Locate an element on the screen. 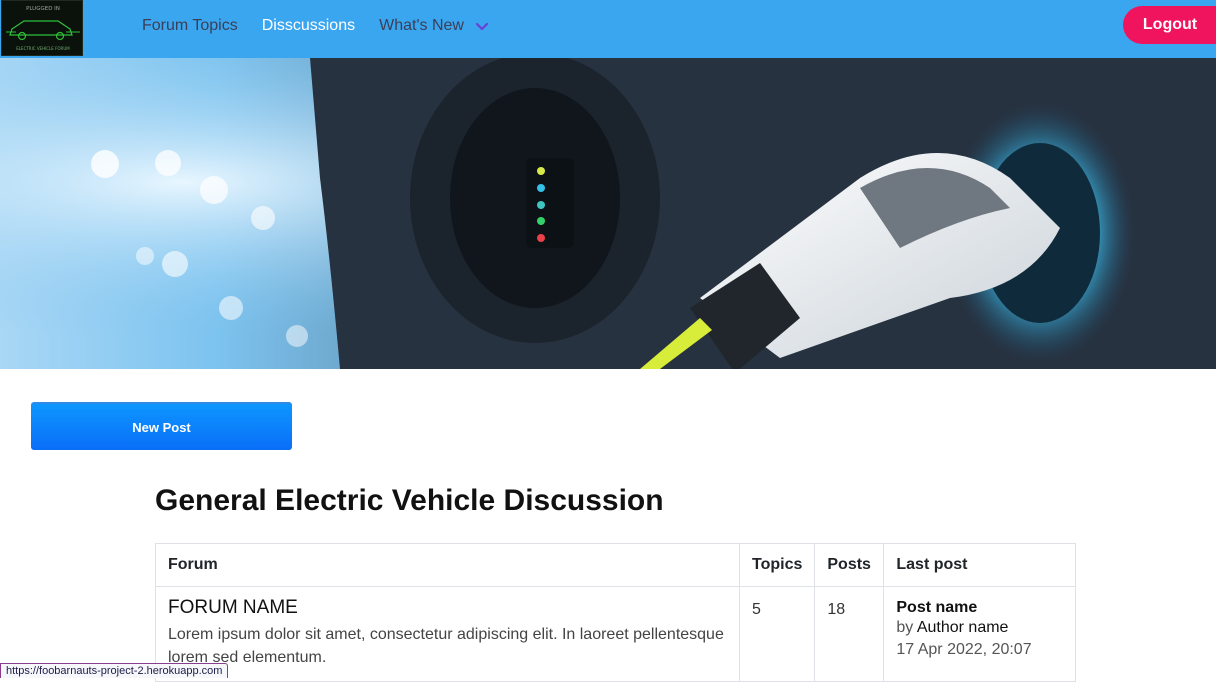 Image resolution: width=1216 pixels, height=682 pixels. posts-count: 18 is located at coordinates (849, 634).